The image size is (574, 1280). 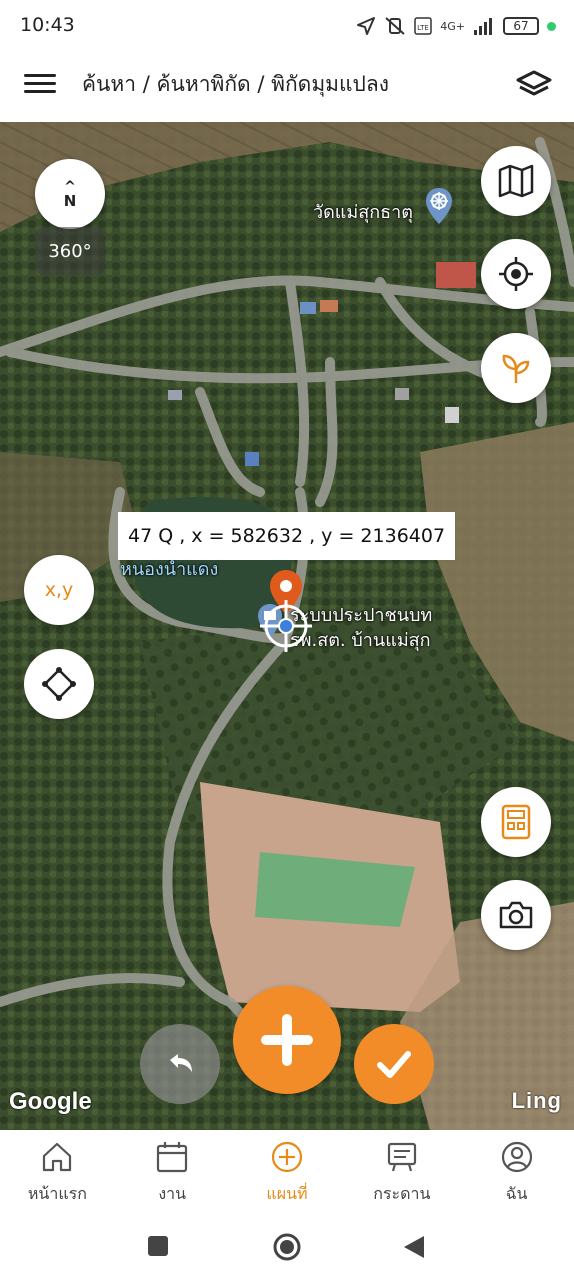 I want to click on nav-map: แผนที่, so click(x=287, y=1172).